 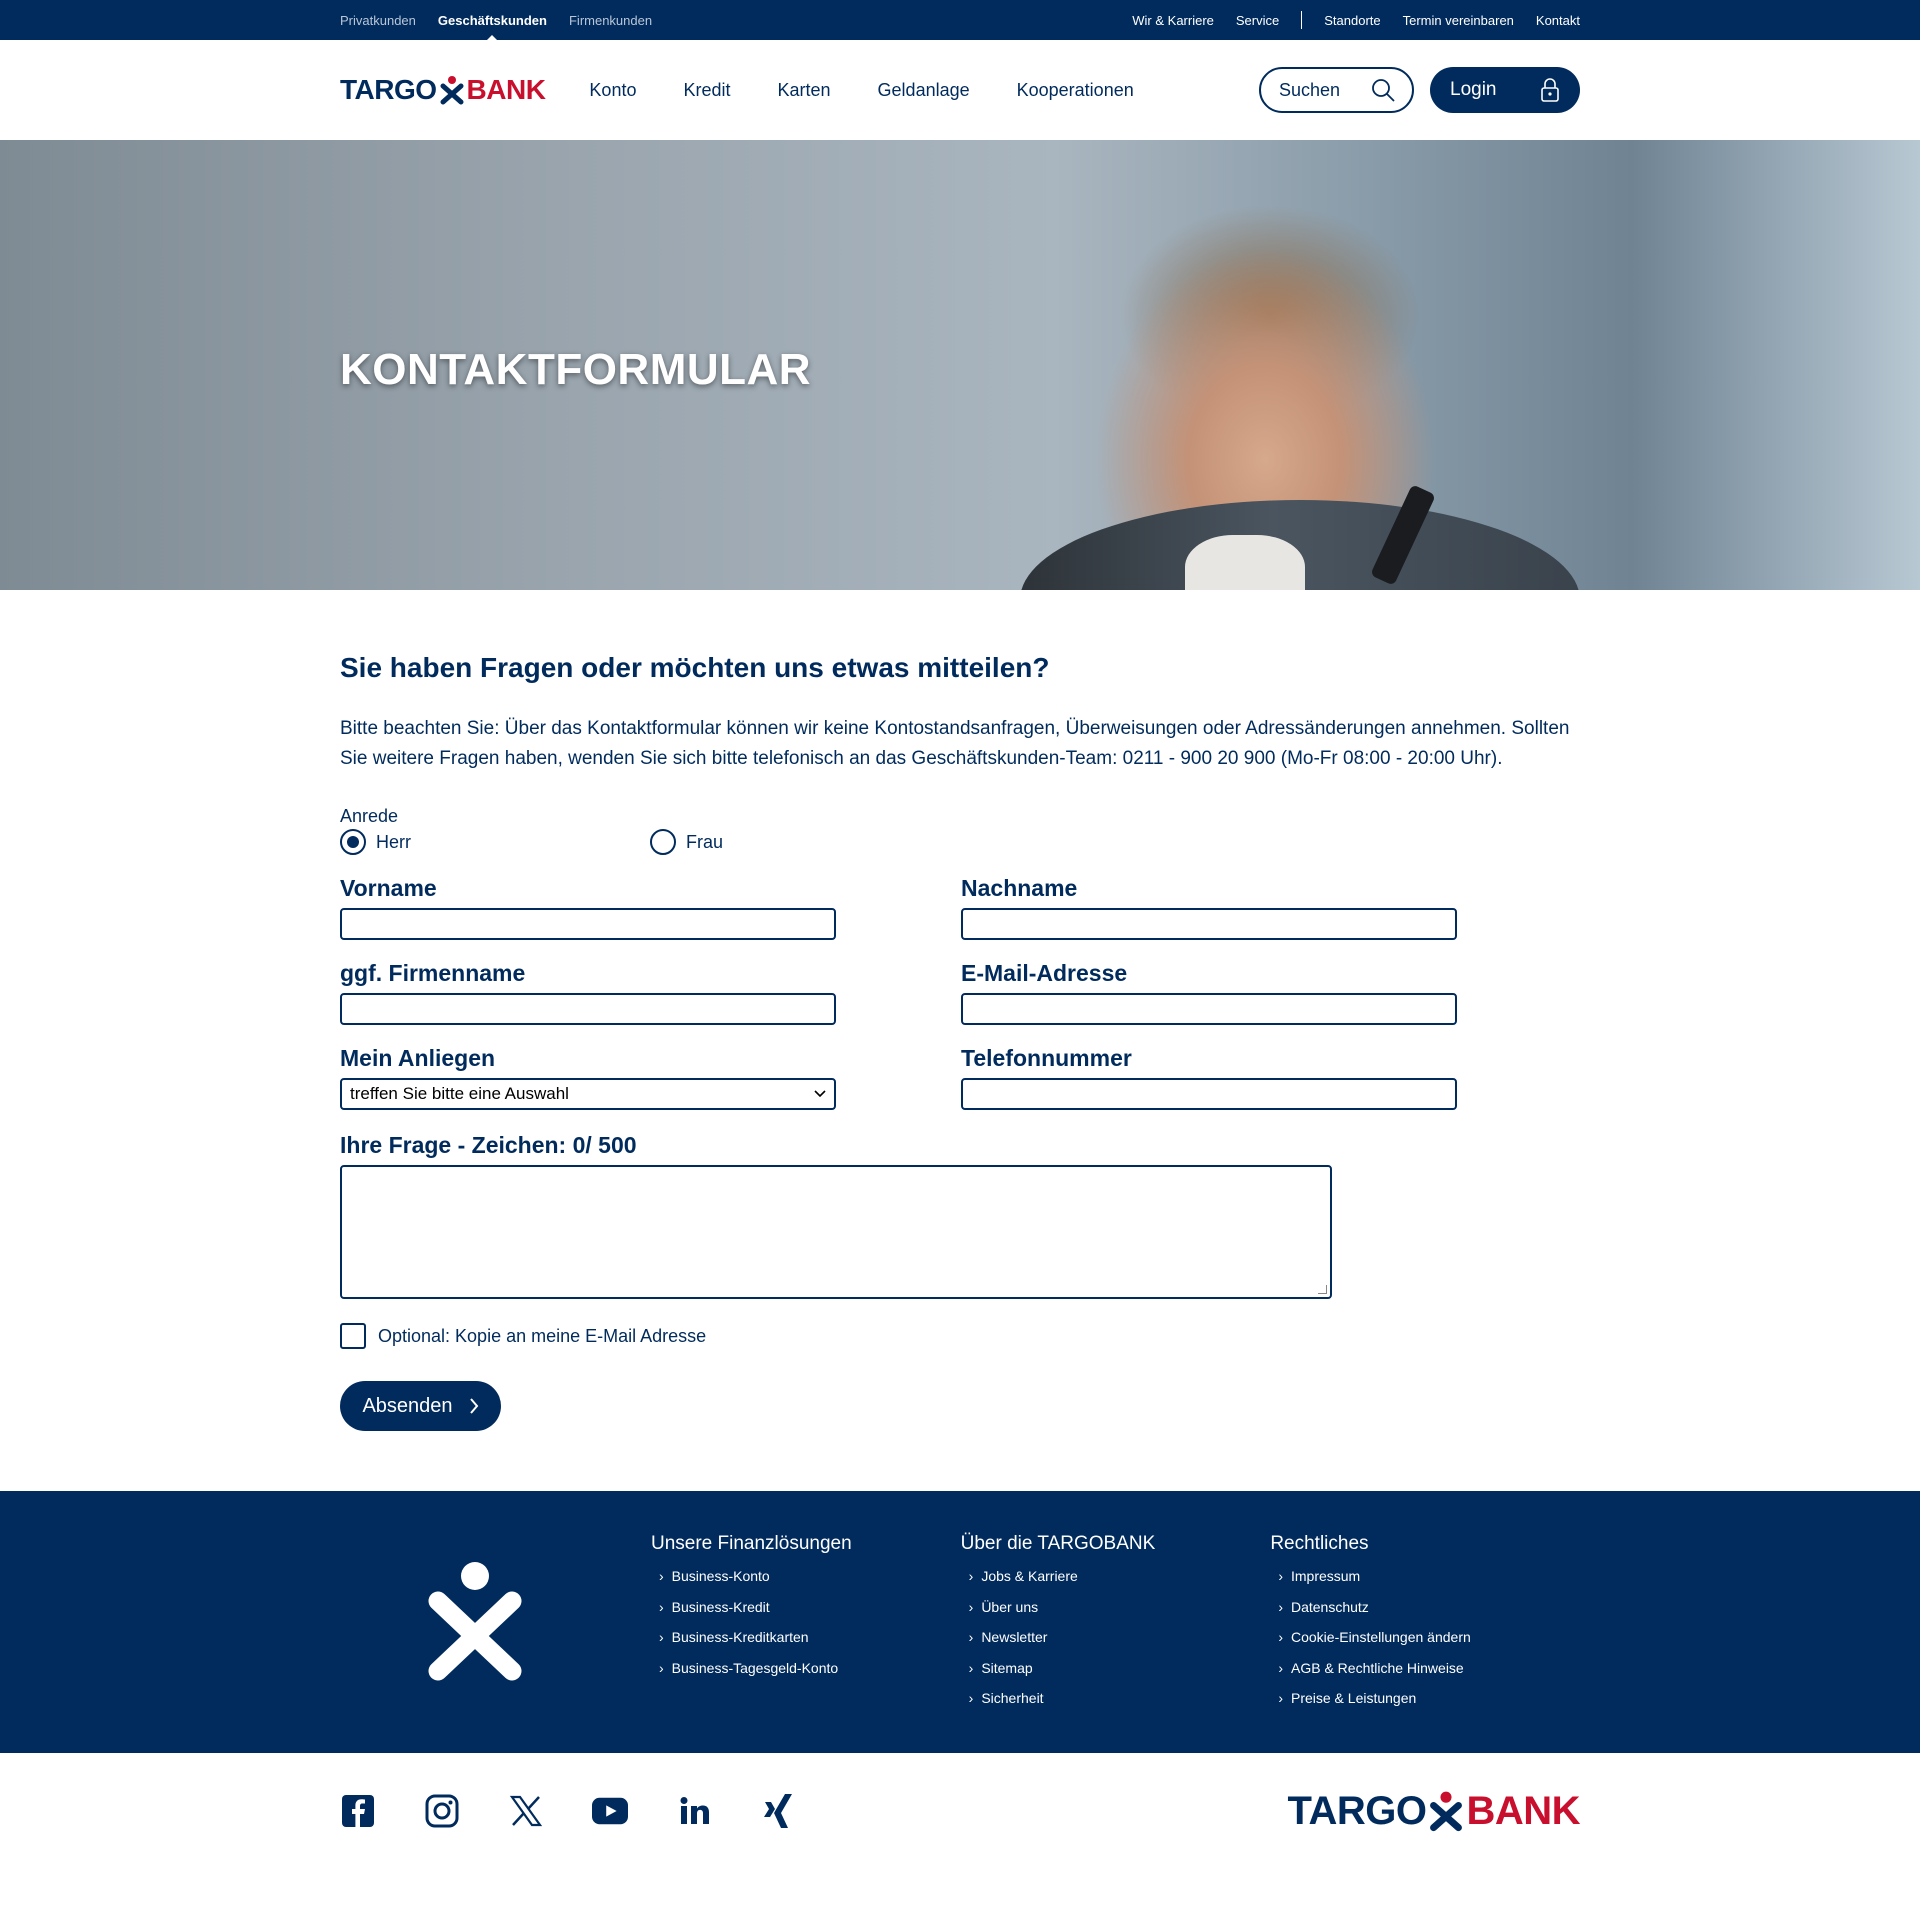 I want to click on search-button: Suchen, so click(x=1336, y=90).